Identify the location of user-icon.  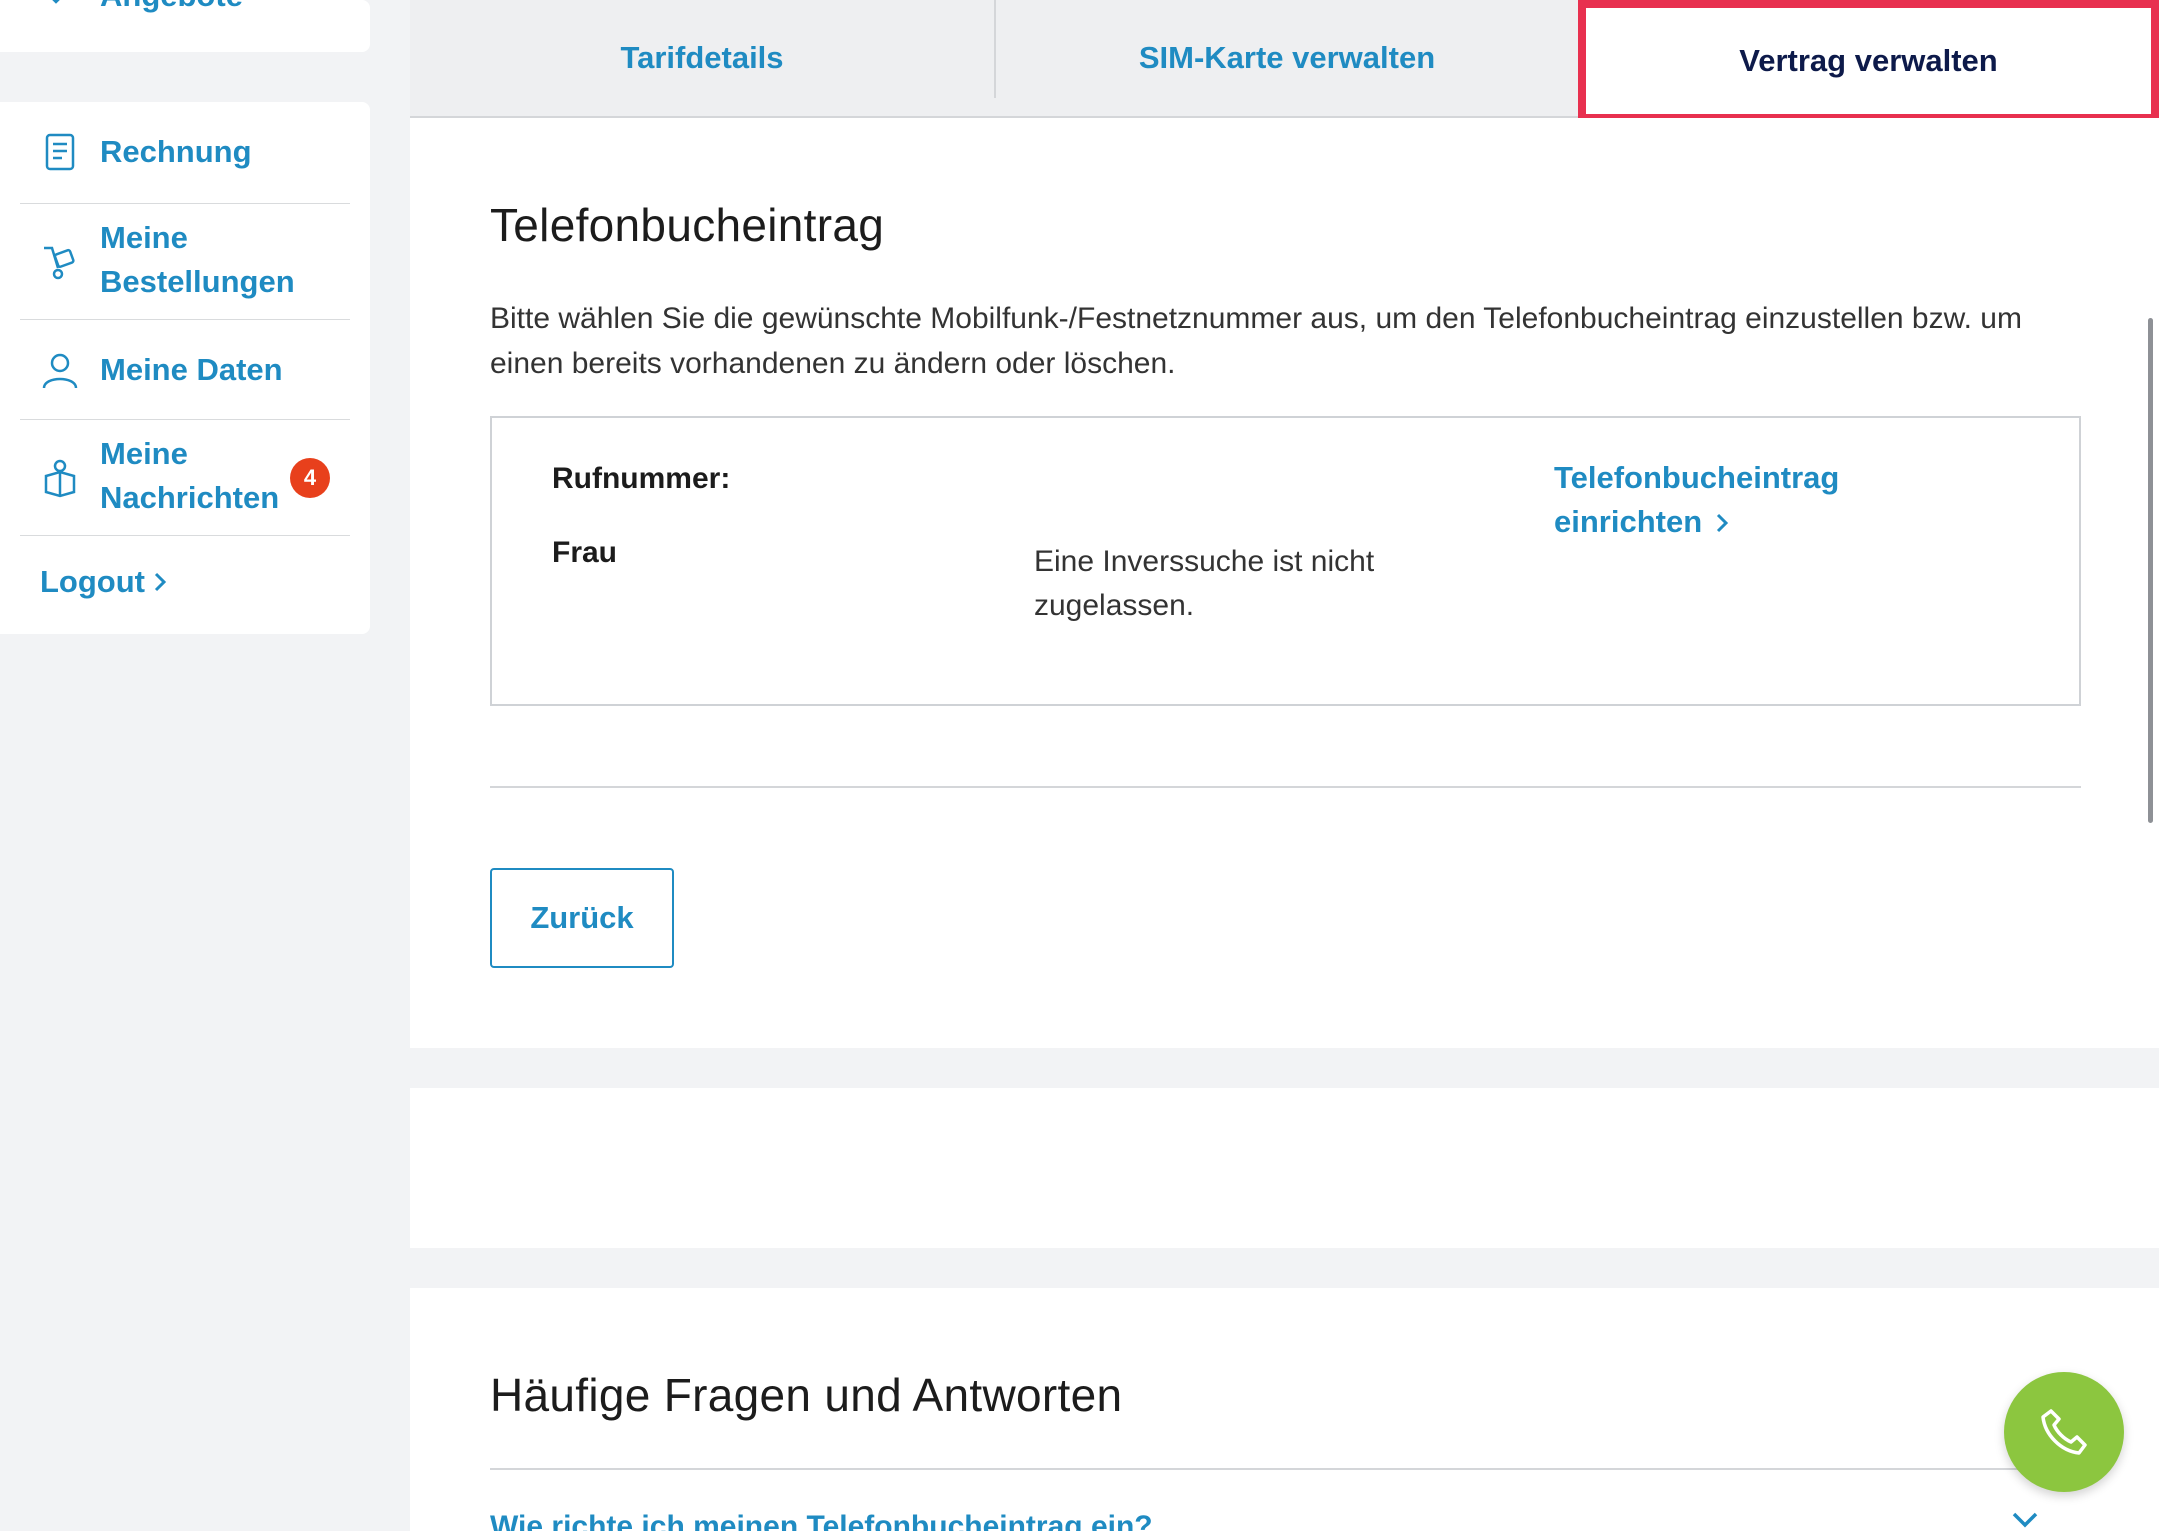
(60, 371).